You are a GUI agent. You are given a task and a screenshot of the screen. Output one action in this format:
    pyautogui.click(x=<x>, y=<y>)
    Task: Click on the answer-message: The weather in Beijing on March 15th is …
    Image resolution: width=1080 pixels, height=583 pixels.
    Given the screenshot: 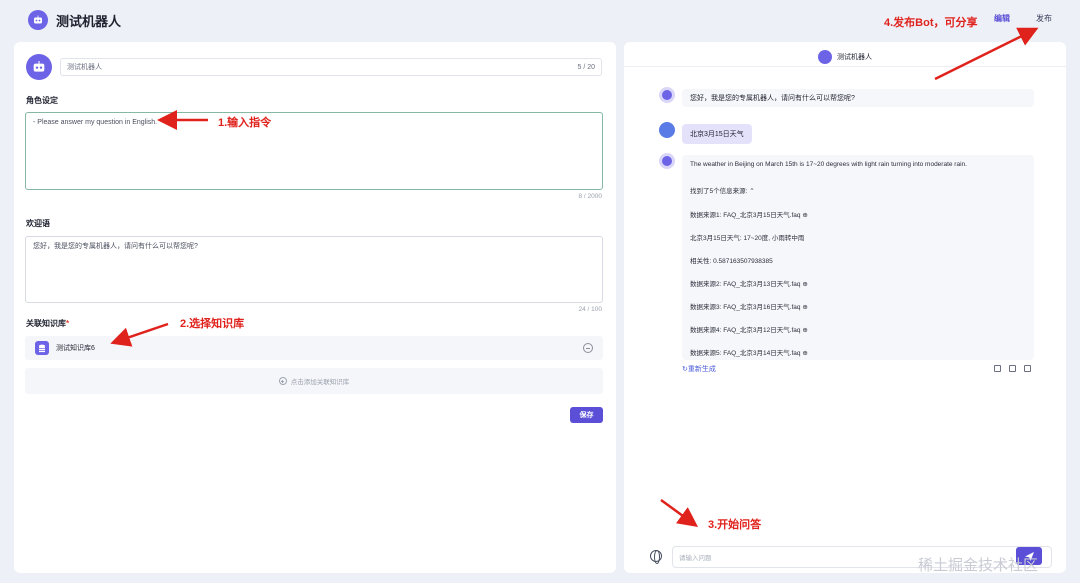 What is the action you would take?
    pyautogui.click(x=858, y=257)
    